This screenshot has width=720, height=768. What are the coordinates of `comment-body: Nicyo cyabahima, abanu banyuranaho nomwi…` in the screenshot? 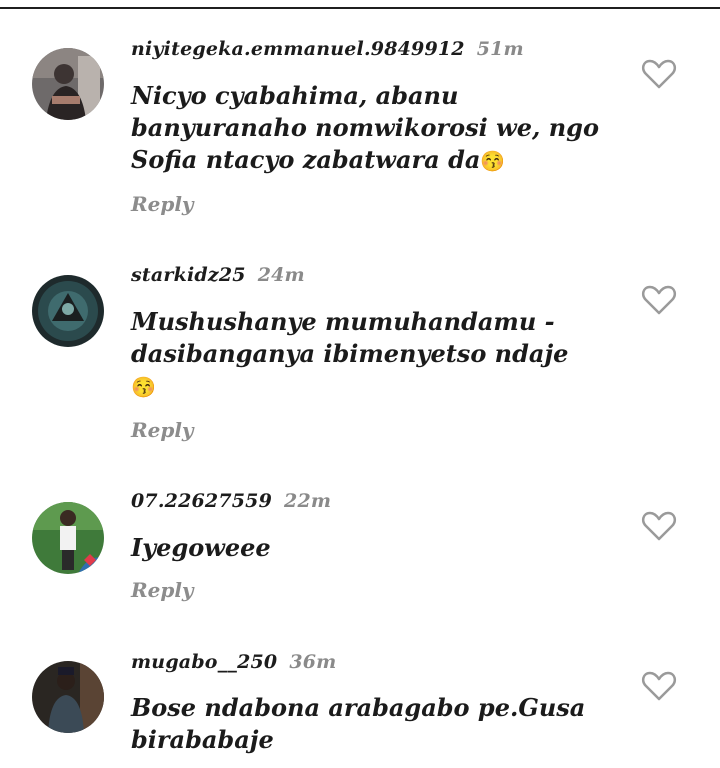 It's located at (365, 127).